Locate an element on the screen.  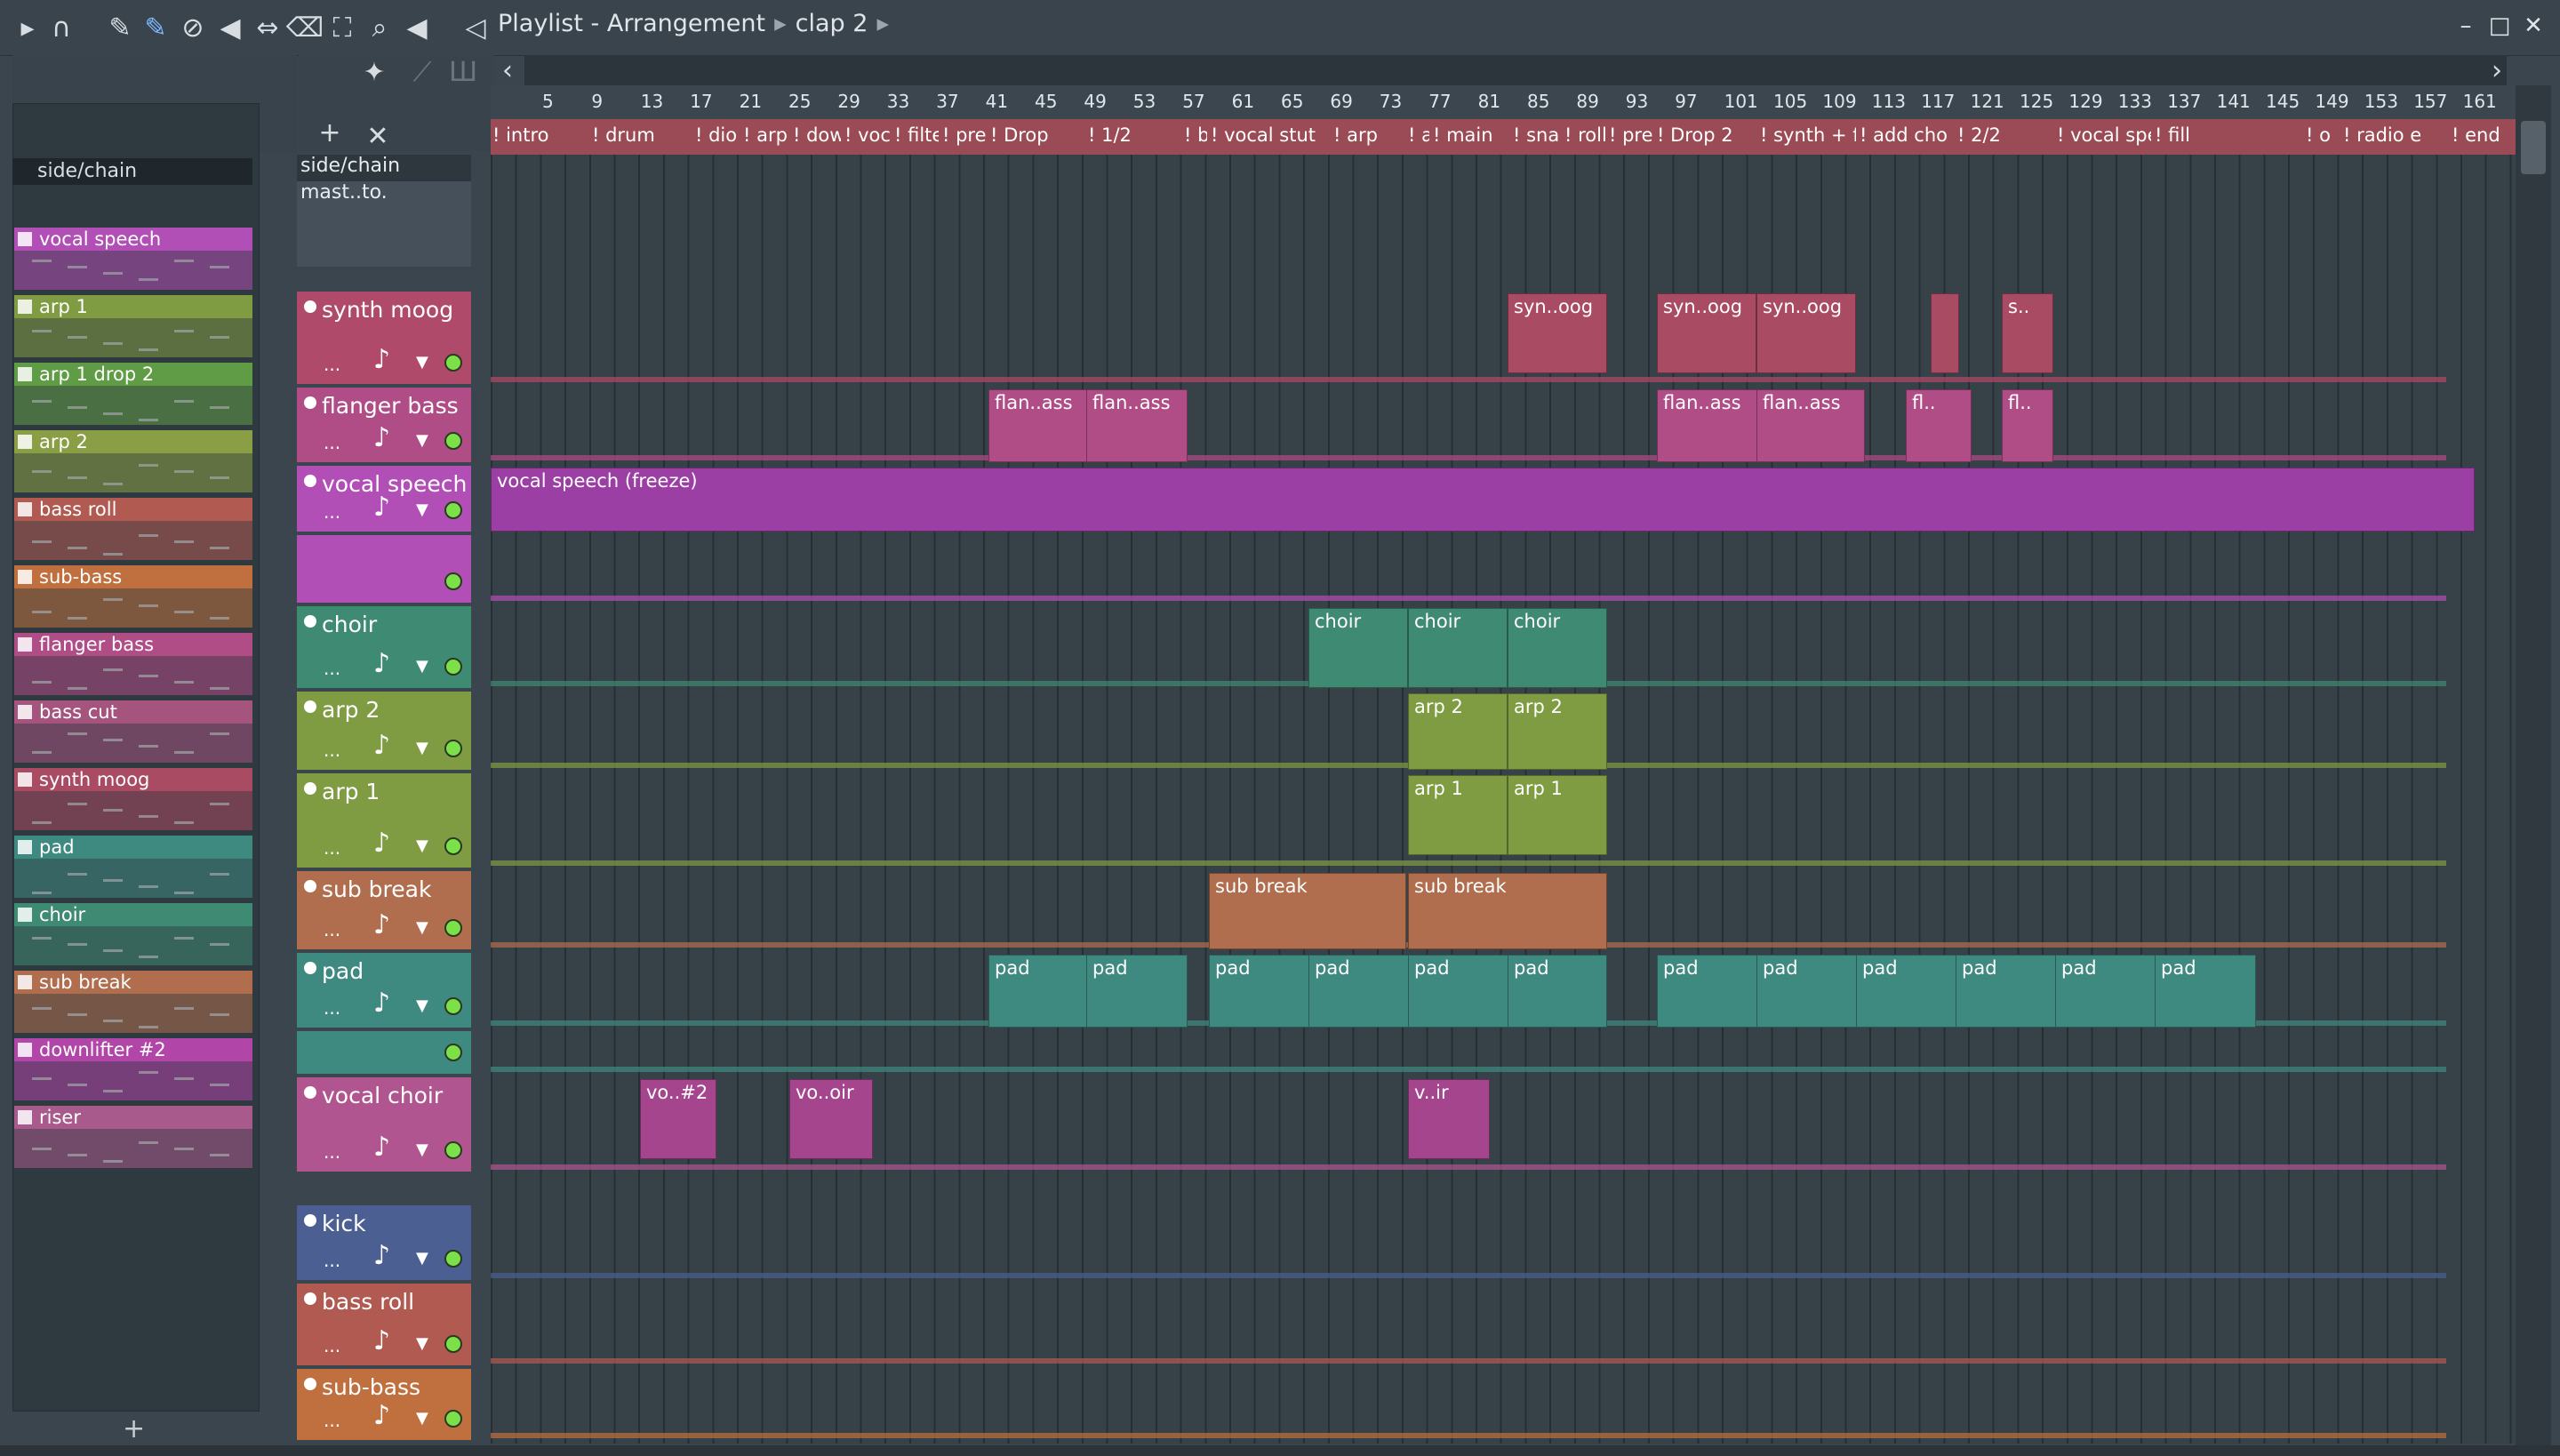
marker-label: ! roll is located at coordinates (1584, 135).